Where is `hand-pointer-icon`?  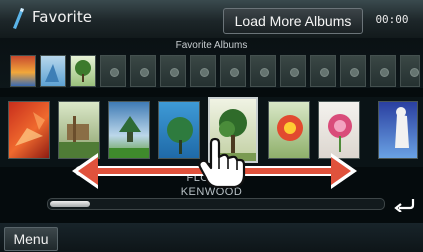 hand-pointer-icon is located at coordinates (222, 163).